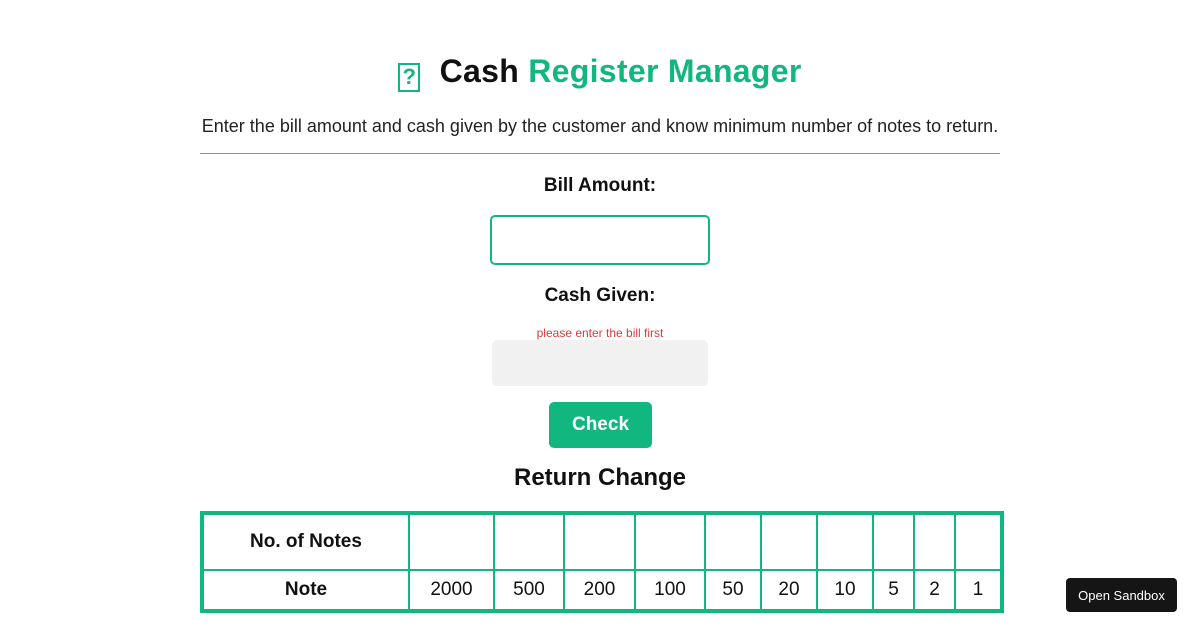  I want to click on note-header: Note, so click(305, 590).